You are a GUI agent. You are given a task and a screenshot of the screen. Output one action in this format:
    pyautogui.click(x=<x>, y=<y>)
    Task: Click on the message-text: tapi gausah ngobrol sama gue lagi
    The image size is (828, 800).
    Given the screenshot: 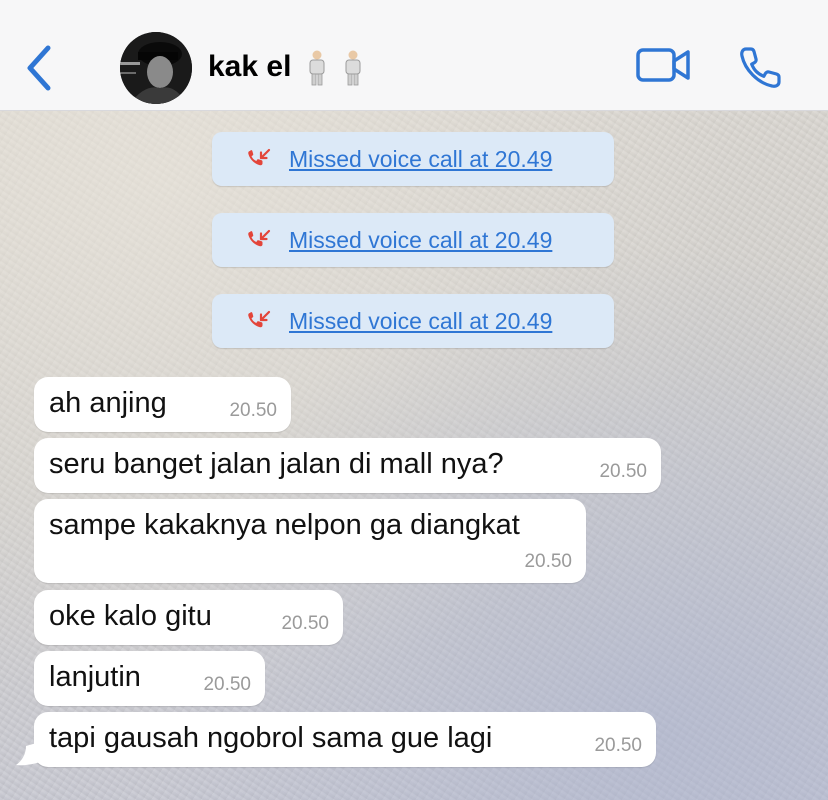 What is the action you would take?
    pyautogui.click(x=271, y=738)
    